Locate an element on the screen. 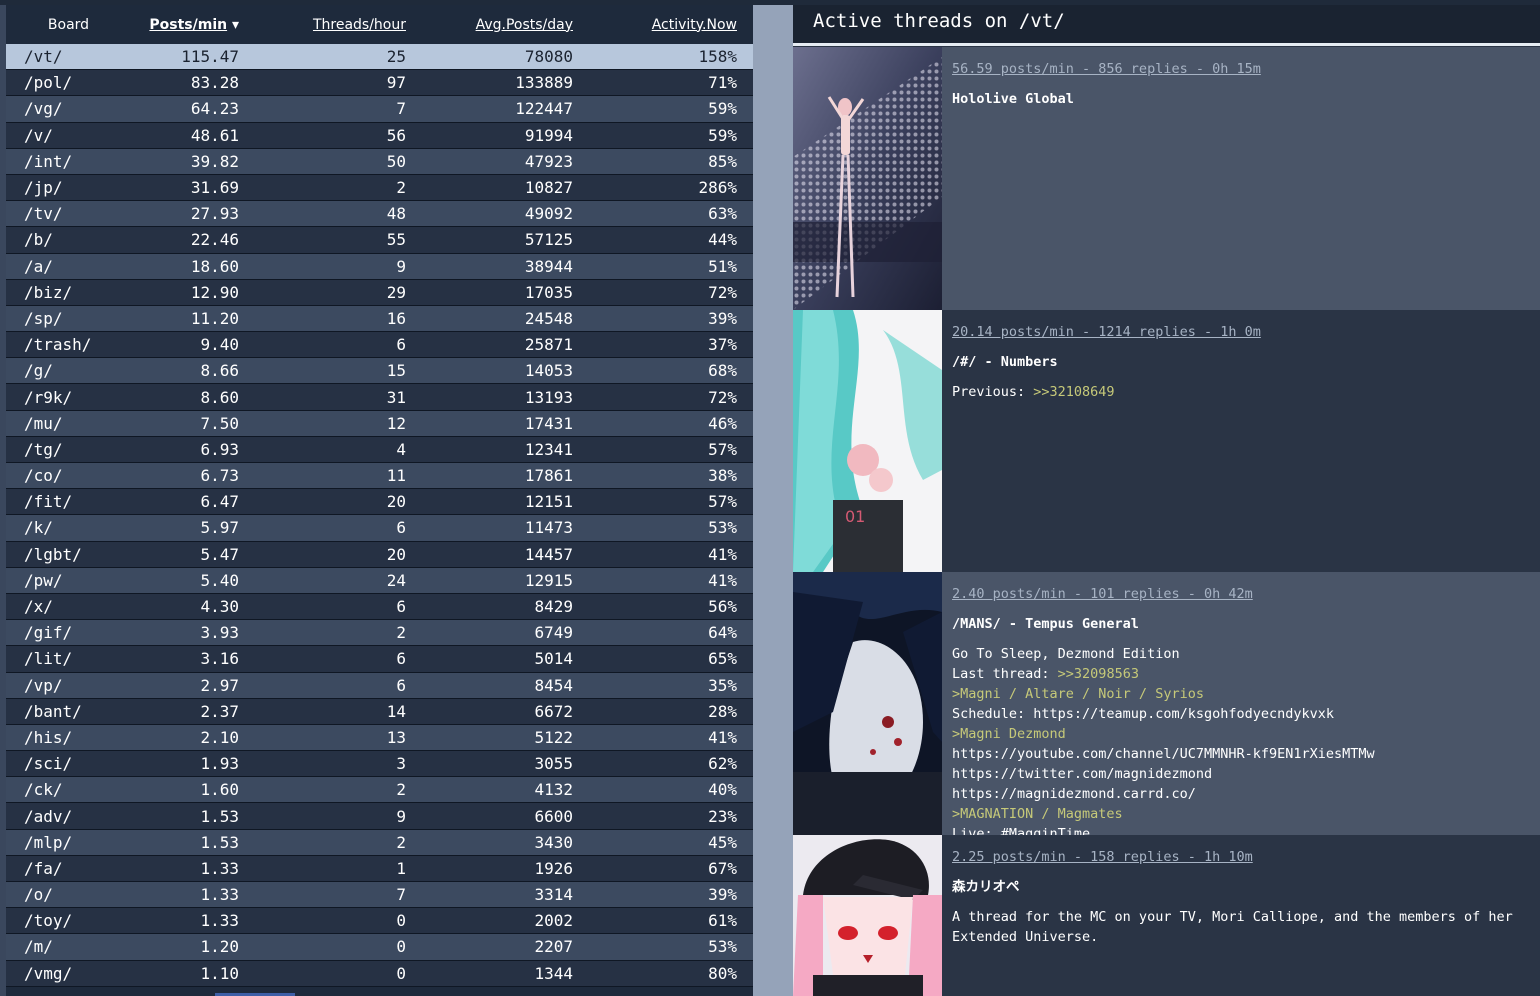  table-row: /k/5.97 6 11473 53% is located at coordinates (379, 528).